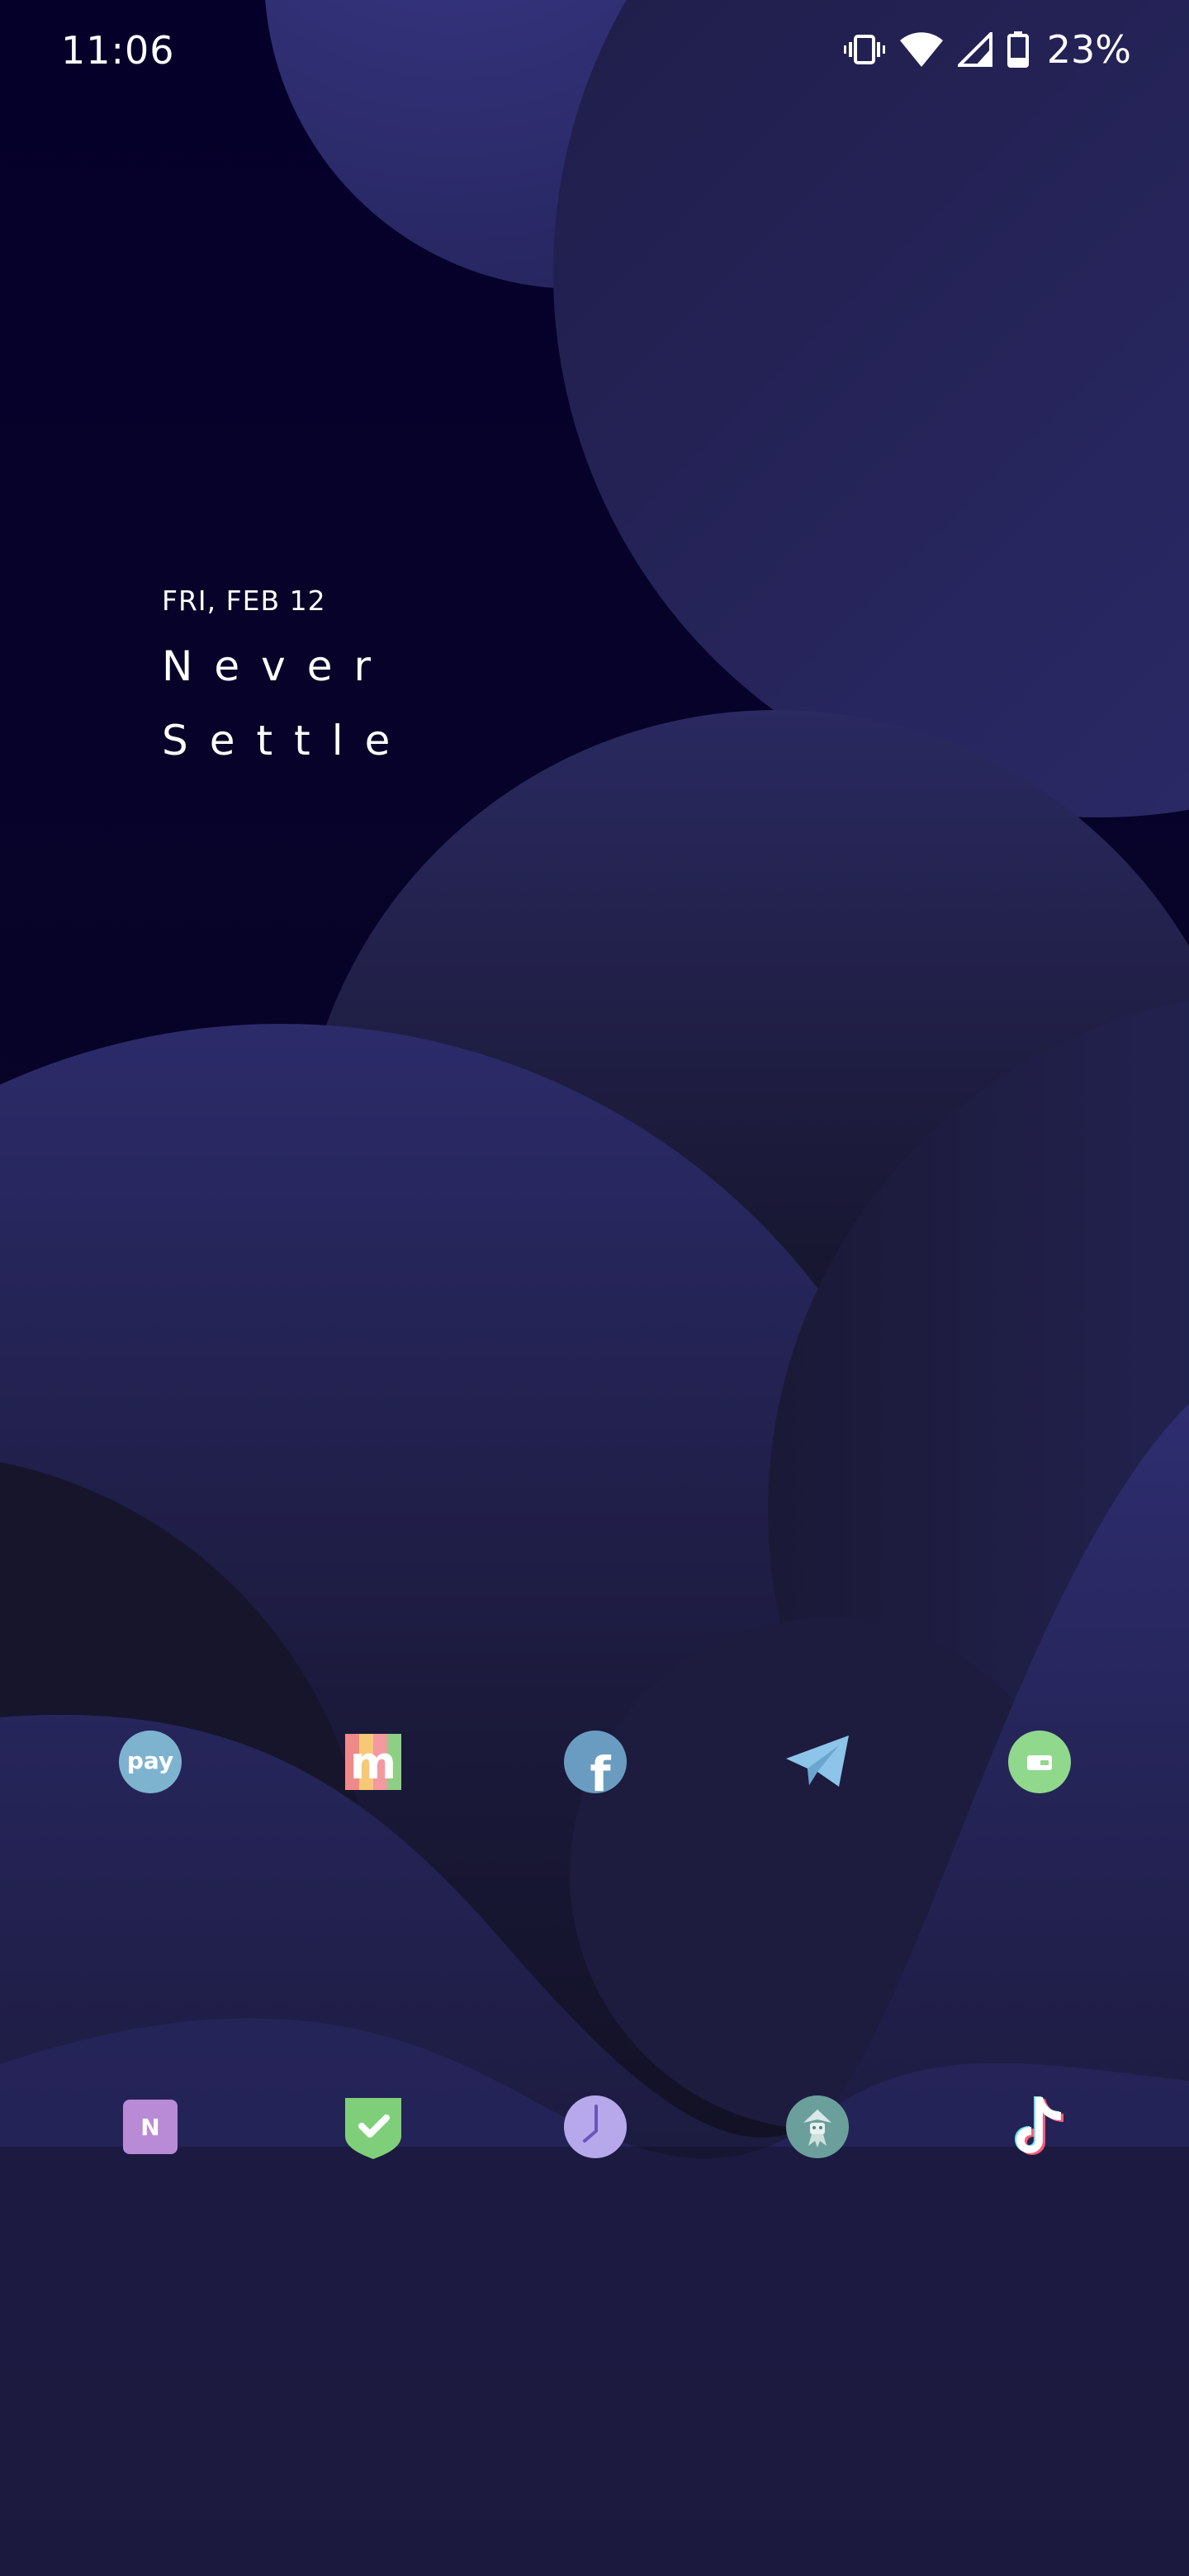 Image resolution: width=1189 pixels, height=2576 pixels. I want to click on facebook-app-icon: f, so click(595, 1761).